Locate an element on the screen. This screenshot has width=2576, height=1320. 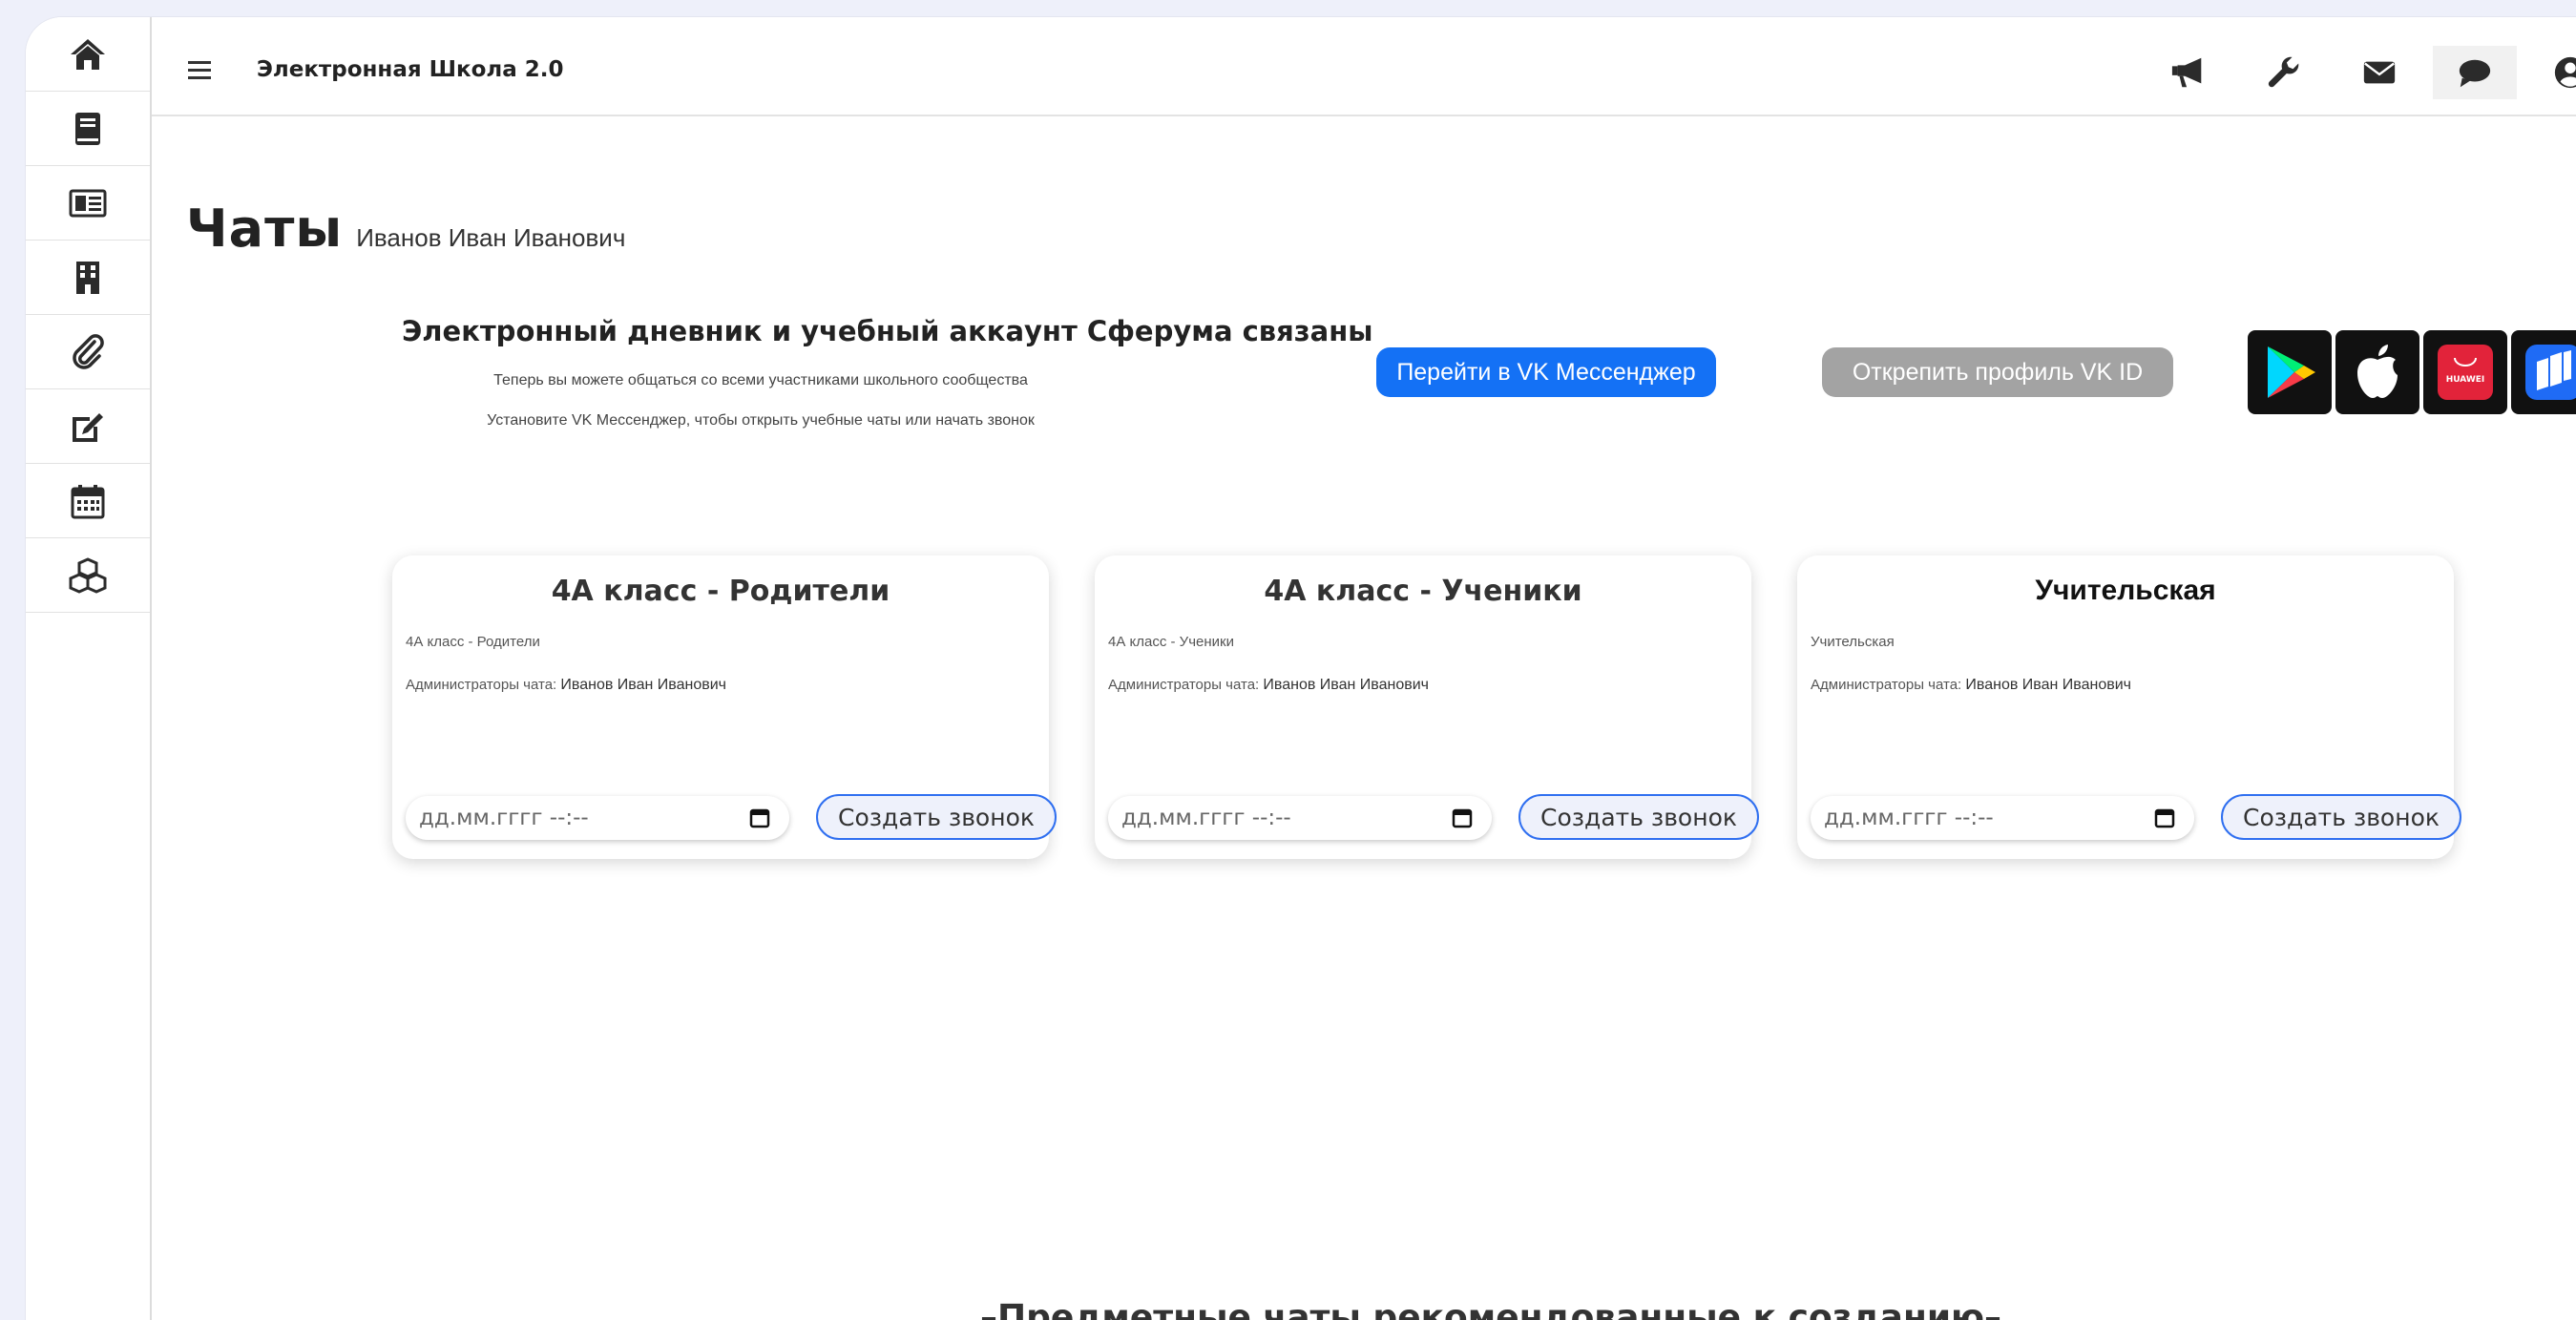
menu-toggle-icon is located at coordinates (199, 70).